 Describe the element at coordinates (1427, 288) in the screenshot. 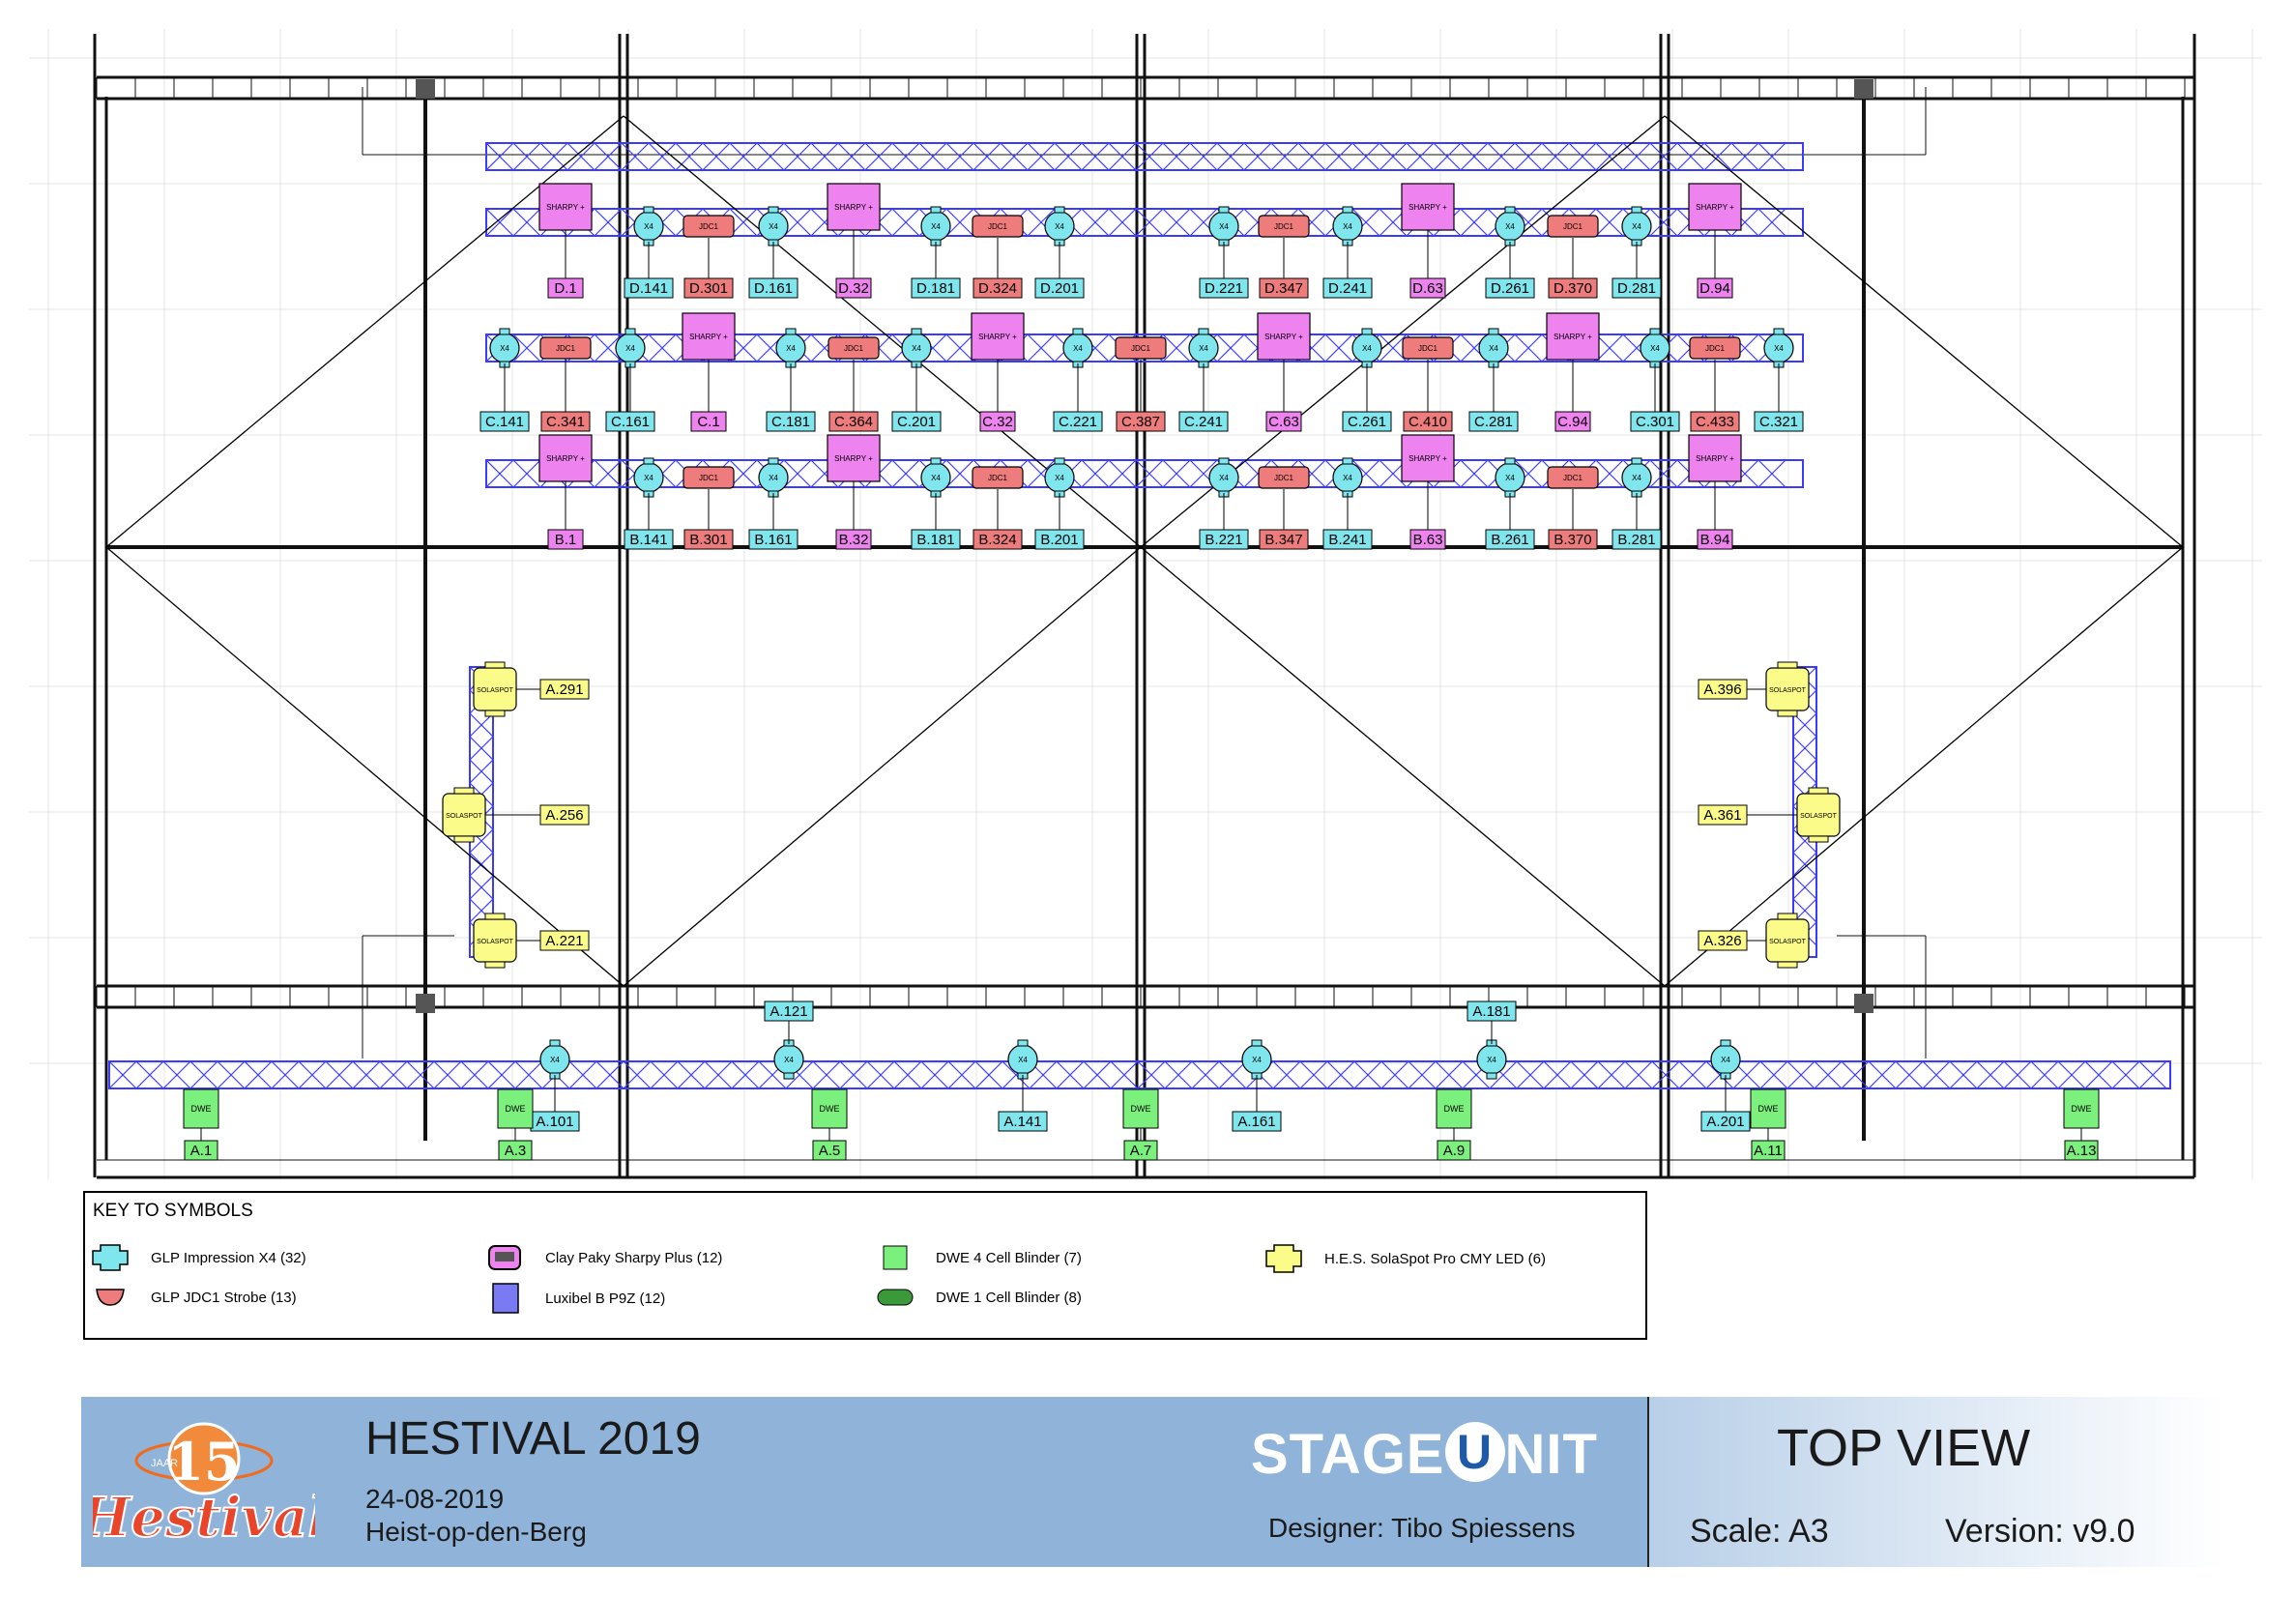

I see `fixture-label: D.63` at that location.